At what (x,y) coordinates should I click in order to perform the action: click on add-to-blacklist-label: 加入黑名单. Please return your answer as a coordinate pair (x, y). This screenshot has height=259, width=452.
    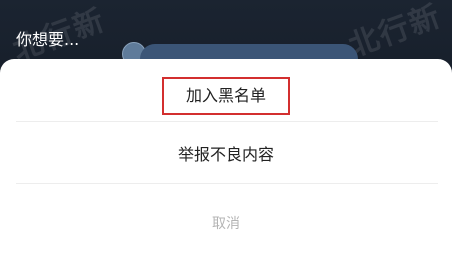
    Looking at the image, I should click on (225, 96).